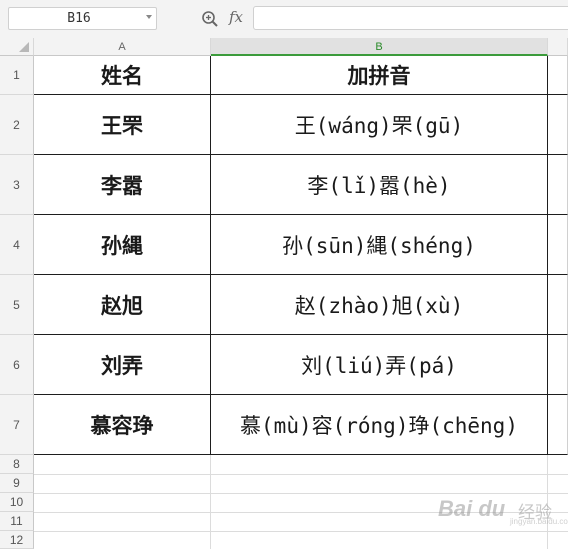 This screenshot has width=568, height=549. Describe the element at coordinates (17, 502) in the screenshot. I see `row-header-10: 10` at that location.